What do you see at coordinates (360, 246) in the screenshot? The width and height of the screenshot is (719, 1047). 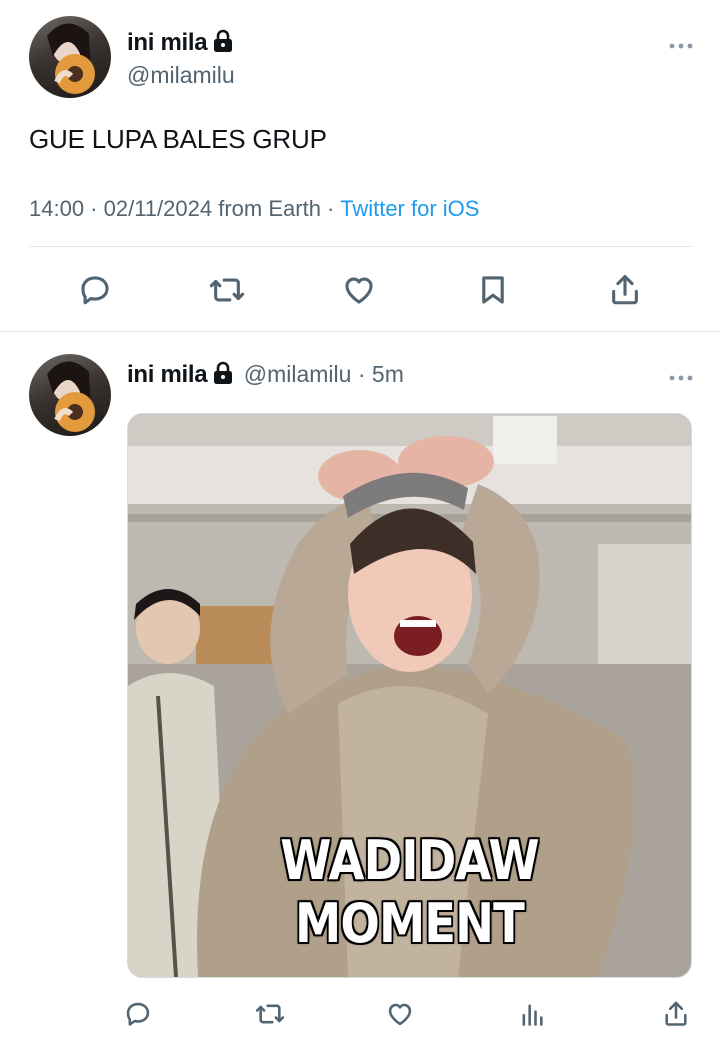 I see `divider` at bounding box center [360, 246].